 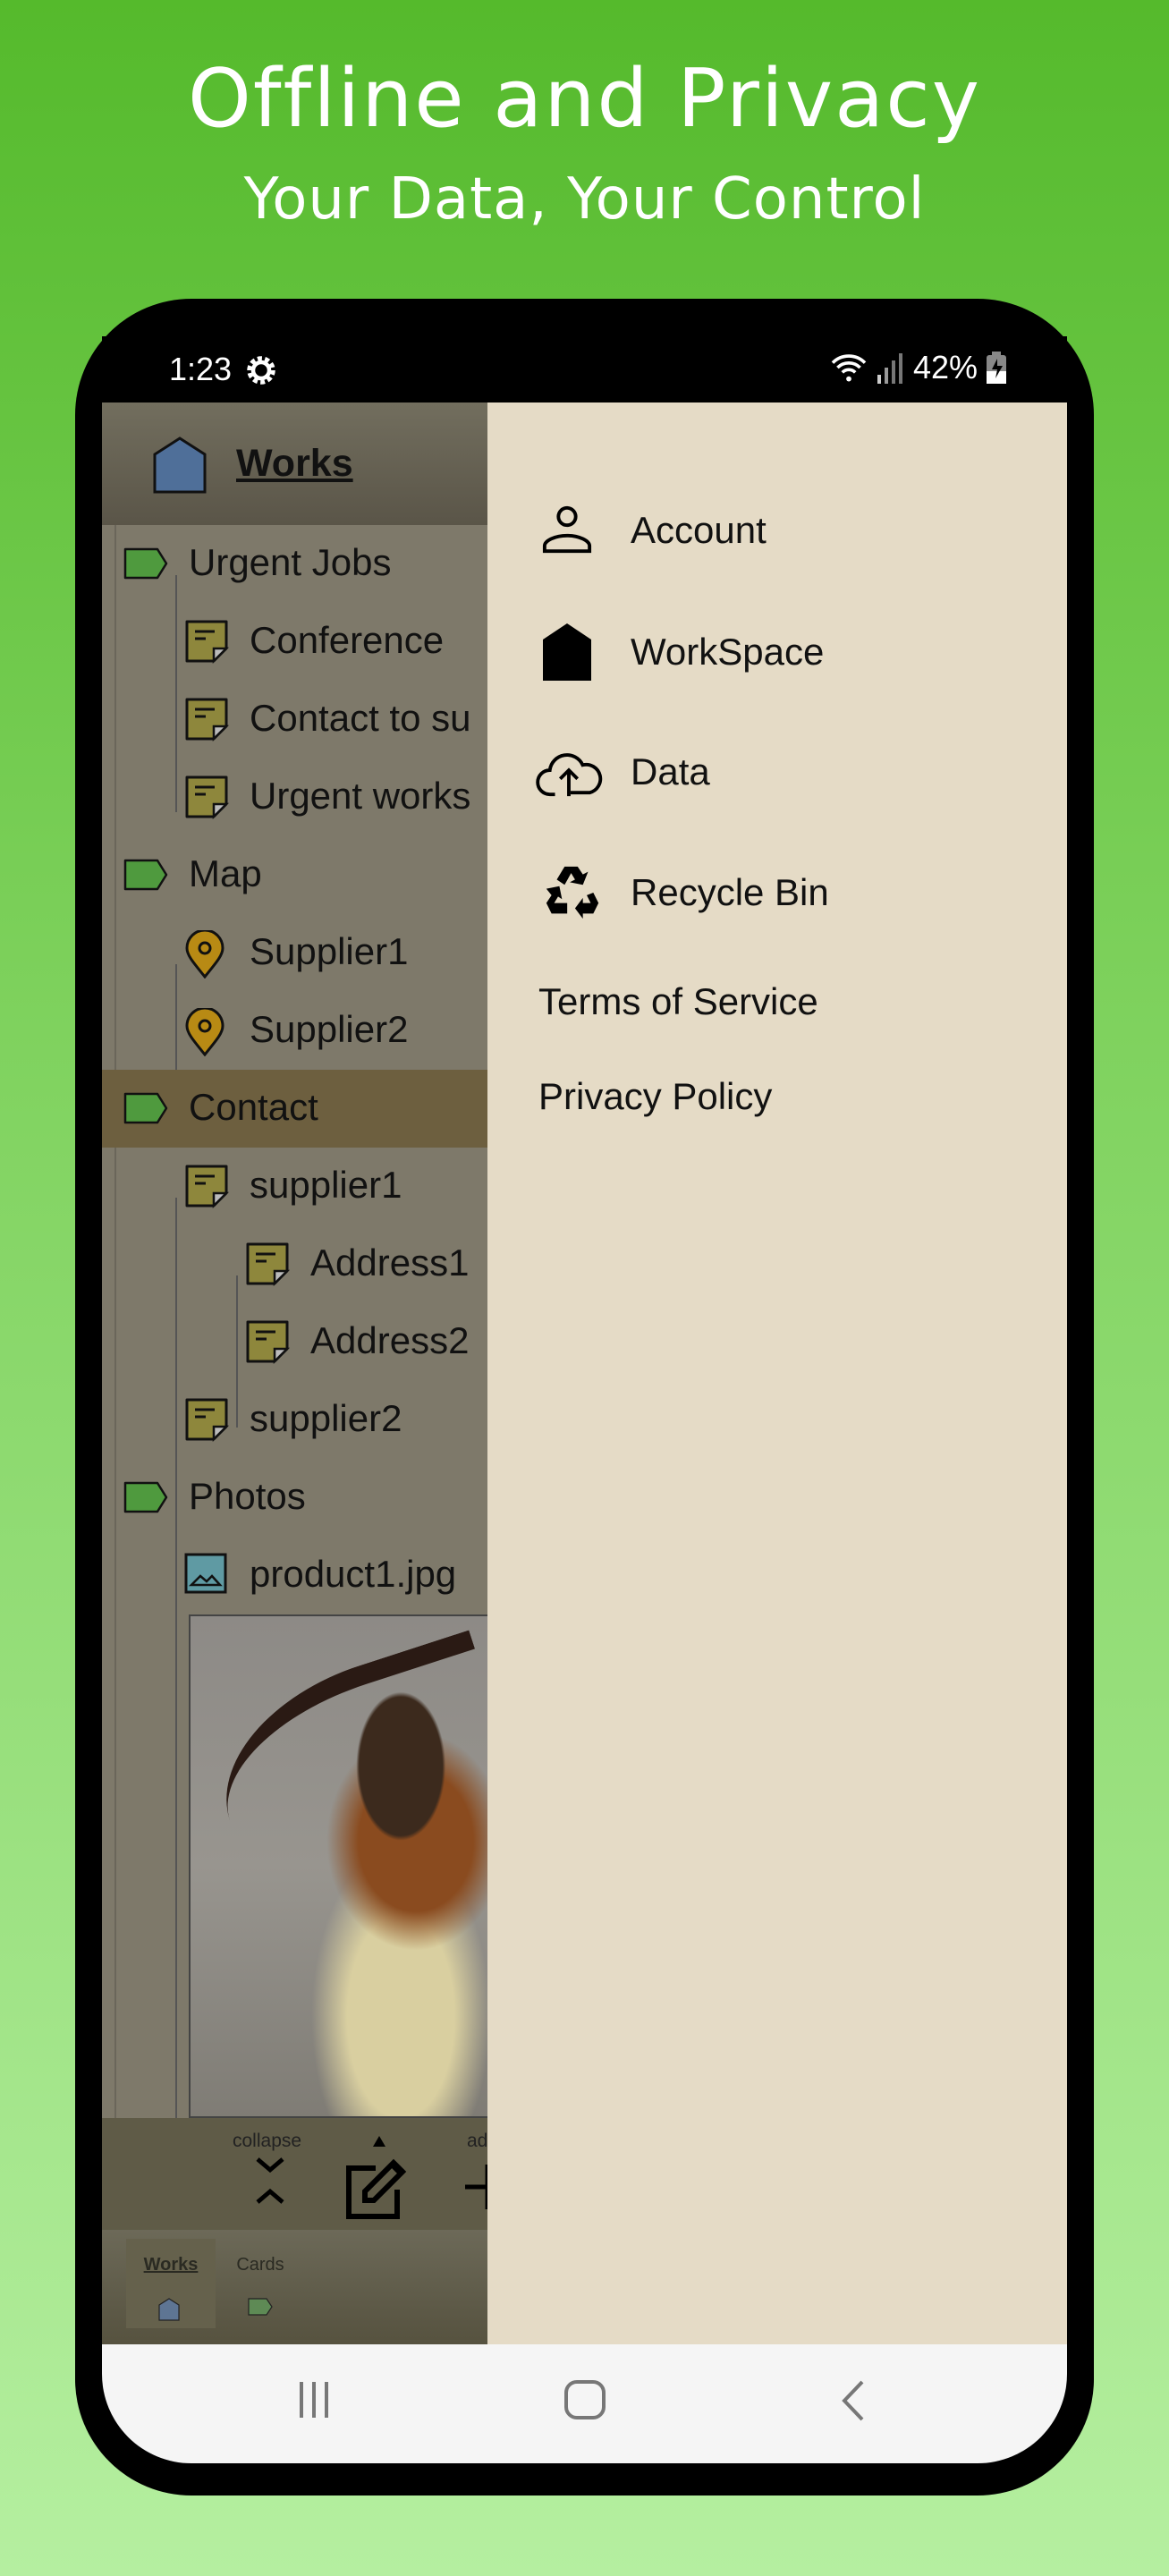 What do you see at coordinates (997, 368) in the screenshot?
I see `battery-charging-icon` at bounding box center [997, 368].